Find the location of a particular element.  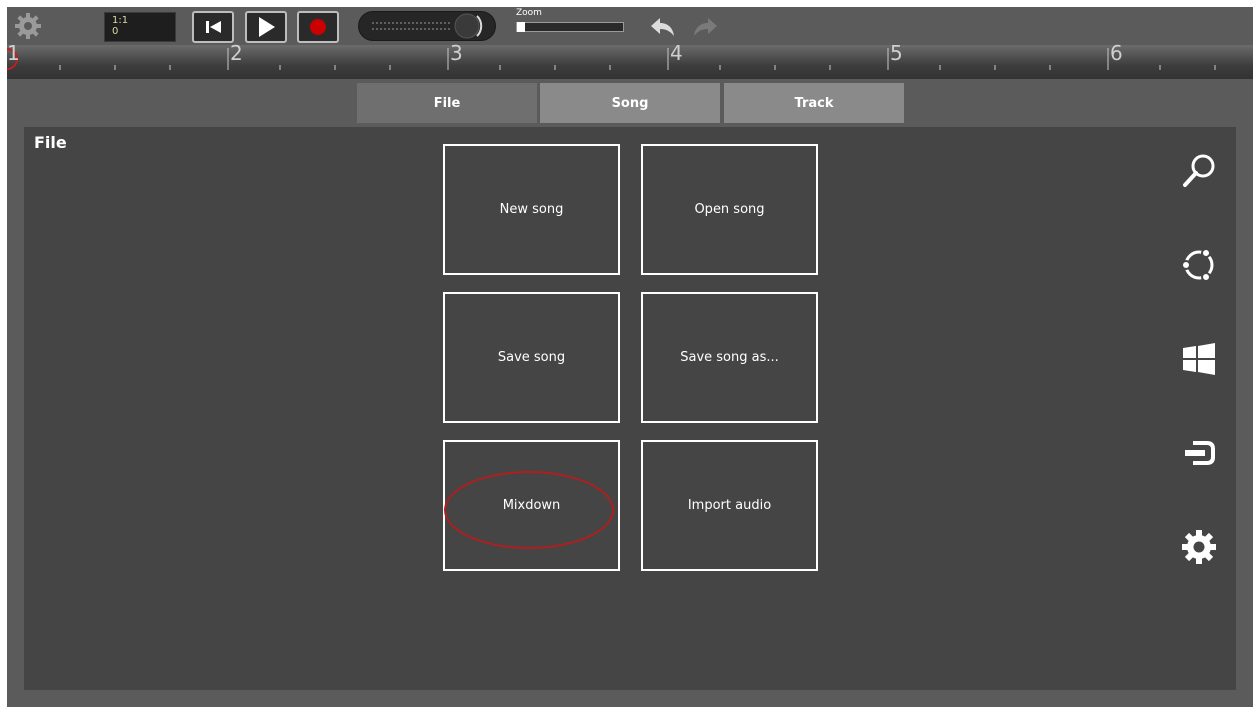

search-icon is located at coordinates (1199, 171).